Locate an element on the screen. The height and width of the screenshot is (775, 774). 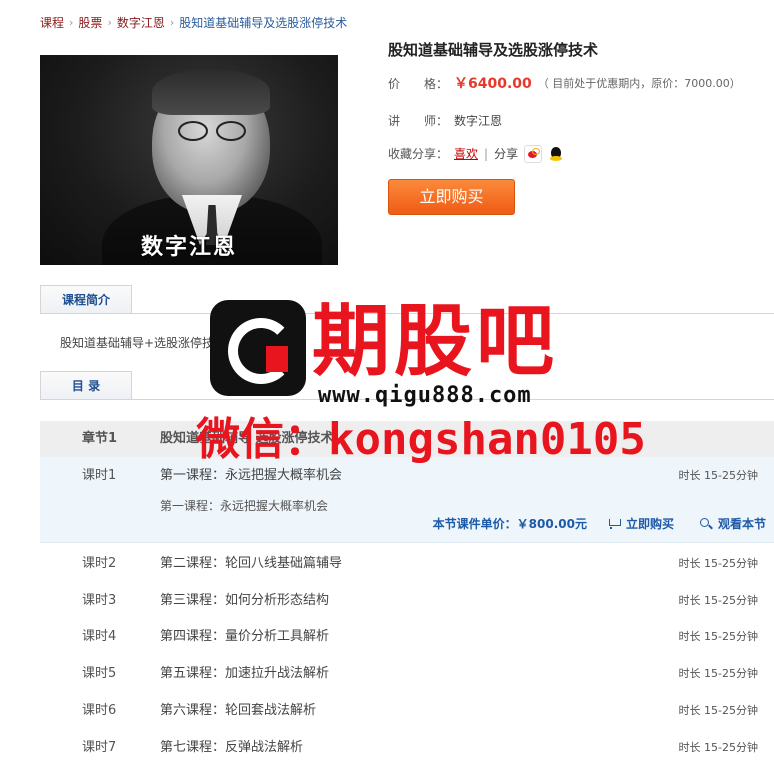
like-link: 喜欢 is located at coordinates (466, 154).